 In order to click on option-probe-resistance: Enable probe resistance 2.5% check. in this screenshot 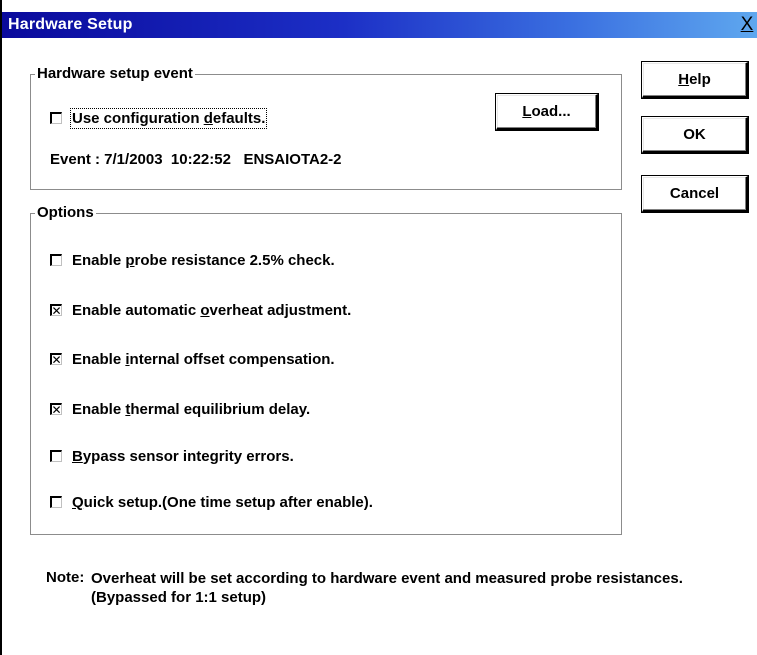, I will do `click(192, 260)`.